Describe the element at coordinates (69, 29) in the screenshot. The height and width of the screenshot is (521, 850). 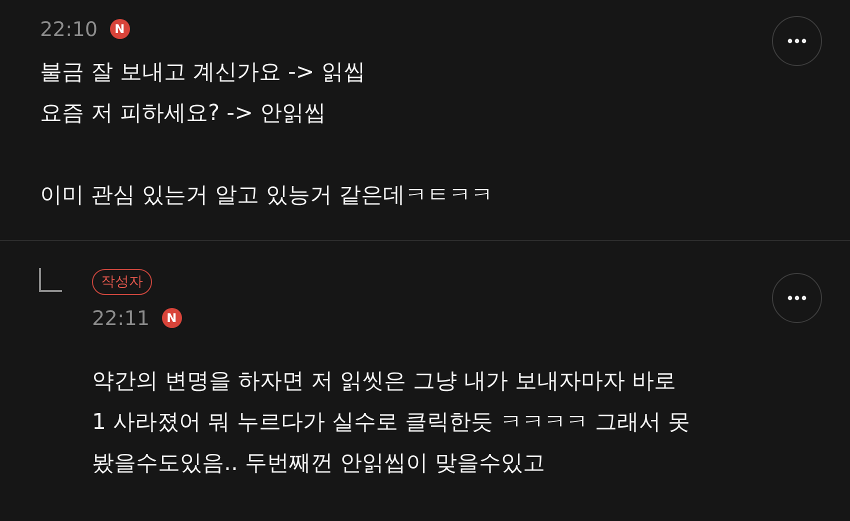
I see `comment-time: 22:10` at that location.